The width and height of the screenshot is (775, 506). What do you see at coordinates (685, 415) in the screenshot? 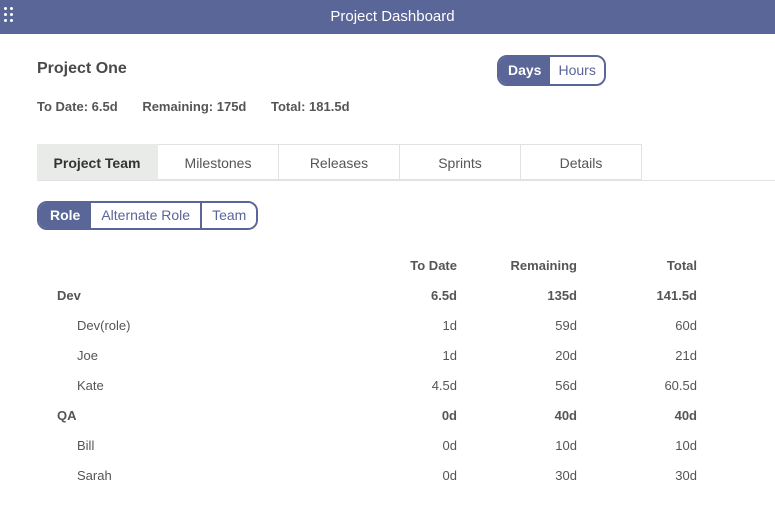
I see `group-total: 40d` at bounding box center [685, 415].